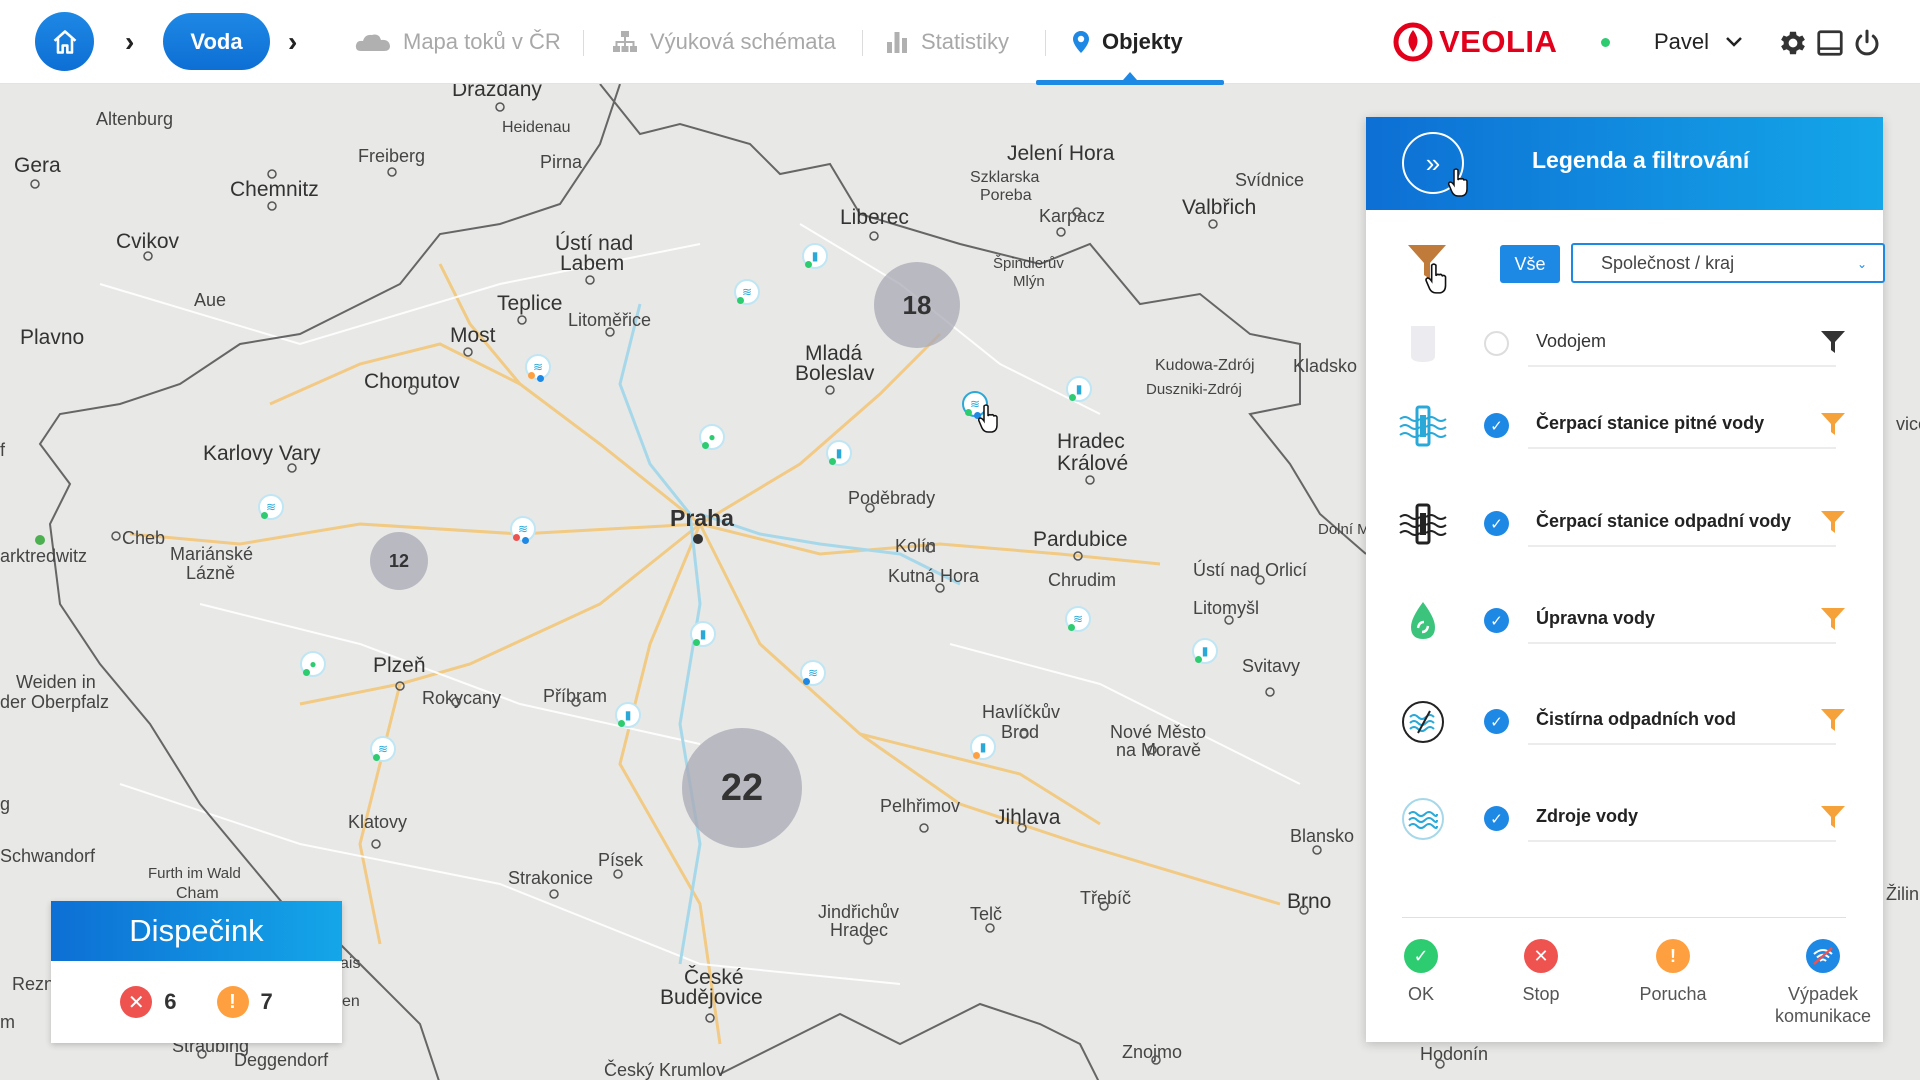 Image resolution: width=1920 pixels, height=1080 pixels. Describe the element at coordinates (1413, 42) in the screenshot. I see `veolia-logo-mark` at that location.